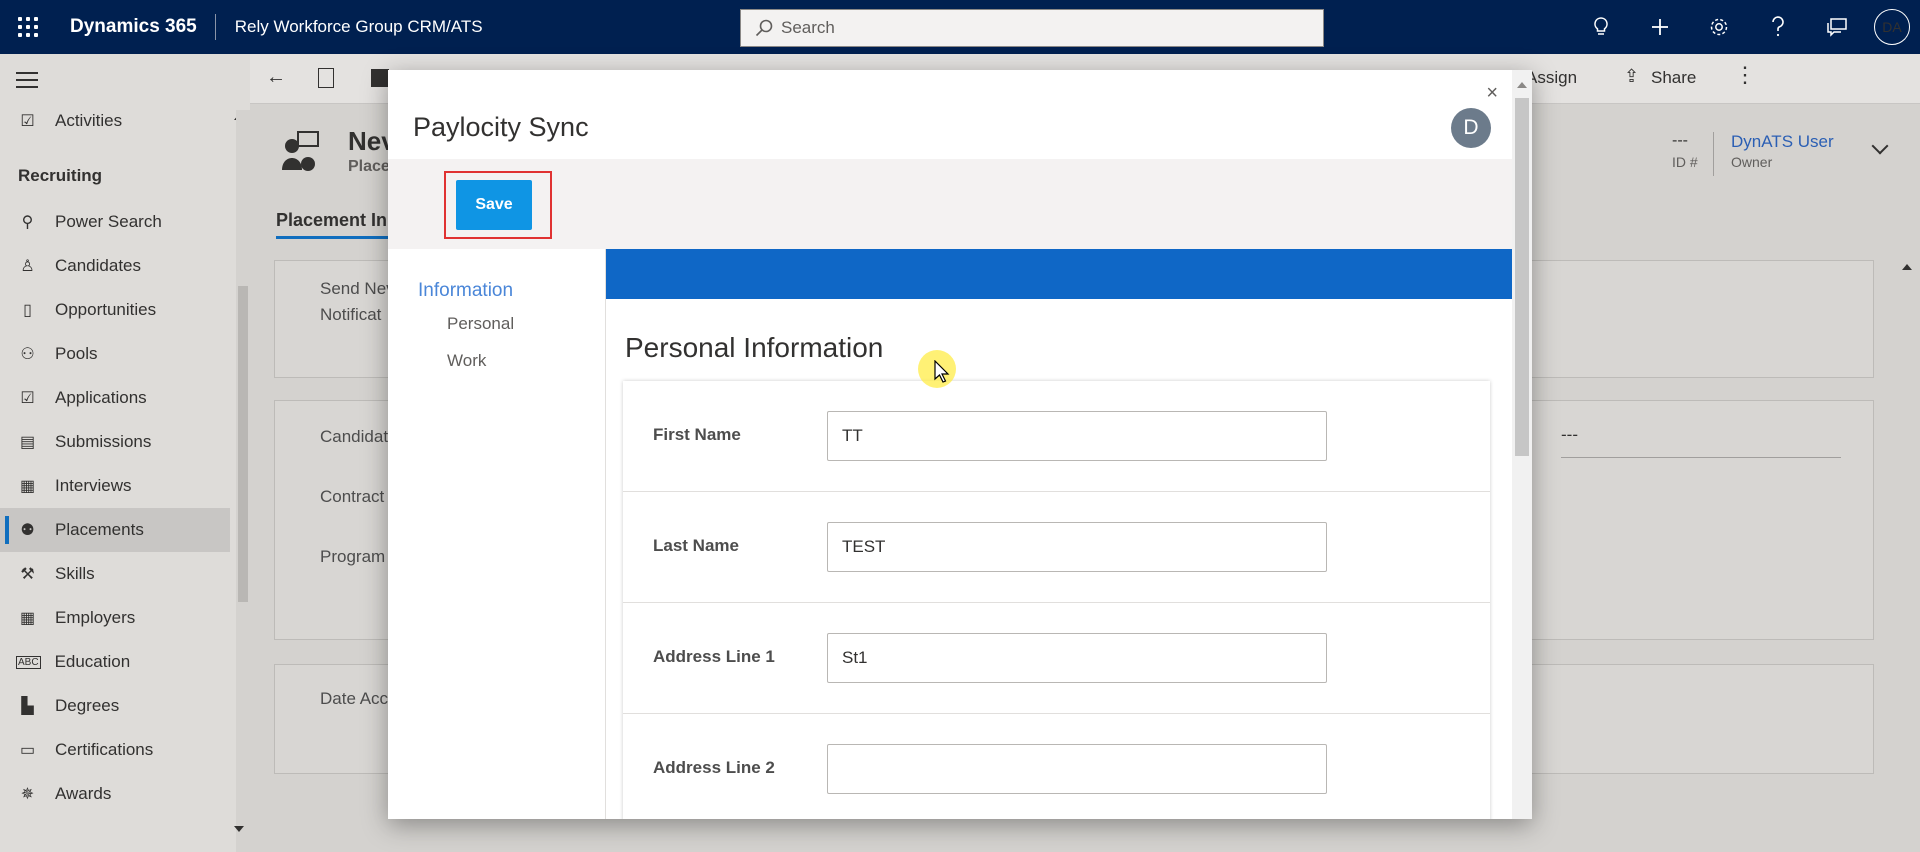  I want to click on sidebar-item-degrees: ▙ Degrees, so click(115, 706).